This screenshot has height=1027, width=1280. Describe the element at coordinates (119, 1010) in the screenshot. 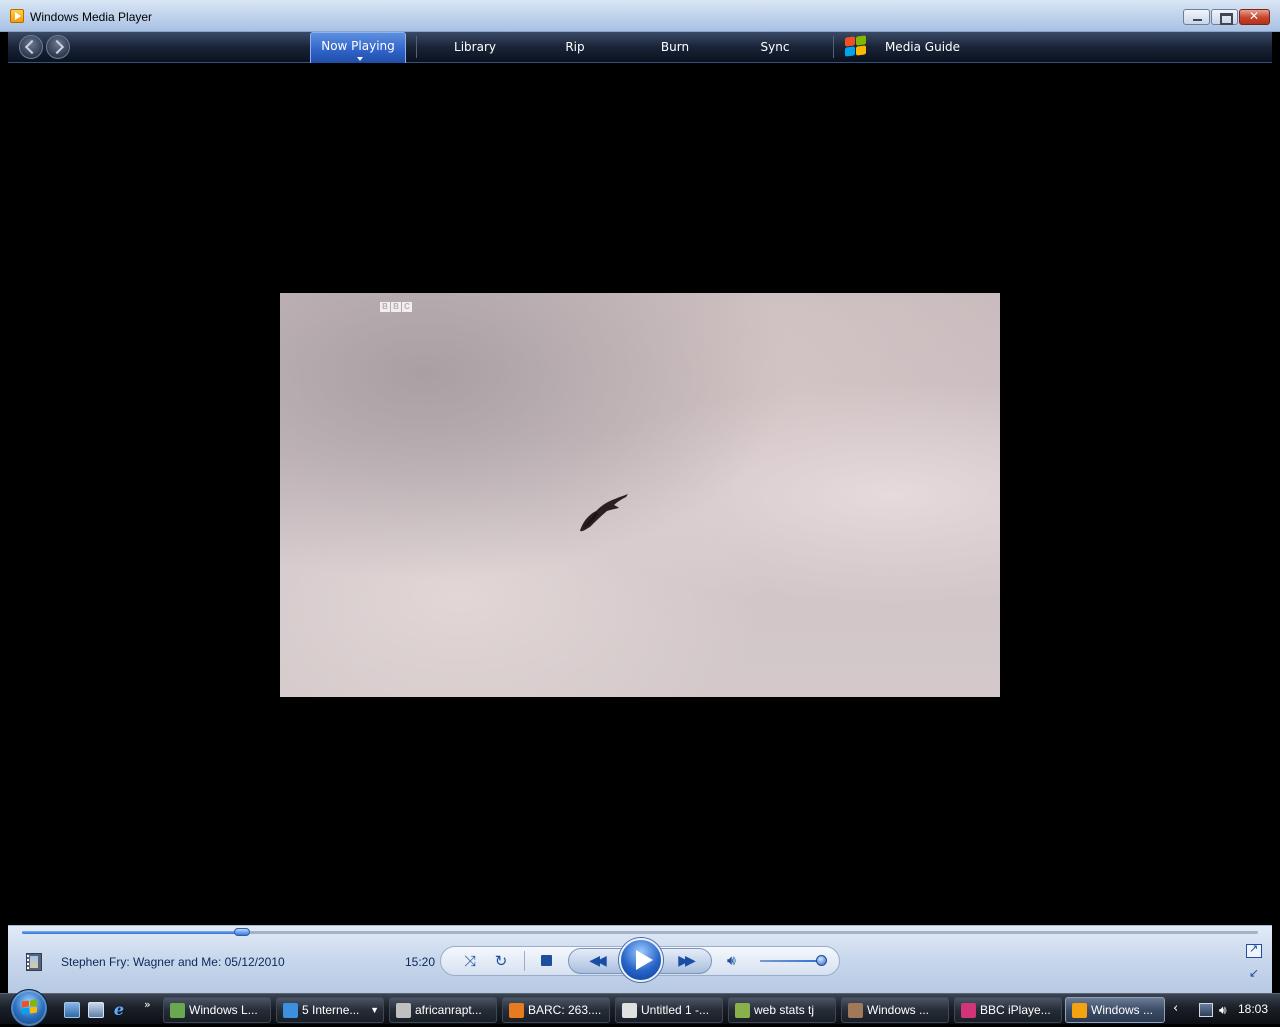

I see `internet-explorer-icon: e` at that location.